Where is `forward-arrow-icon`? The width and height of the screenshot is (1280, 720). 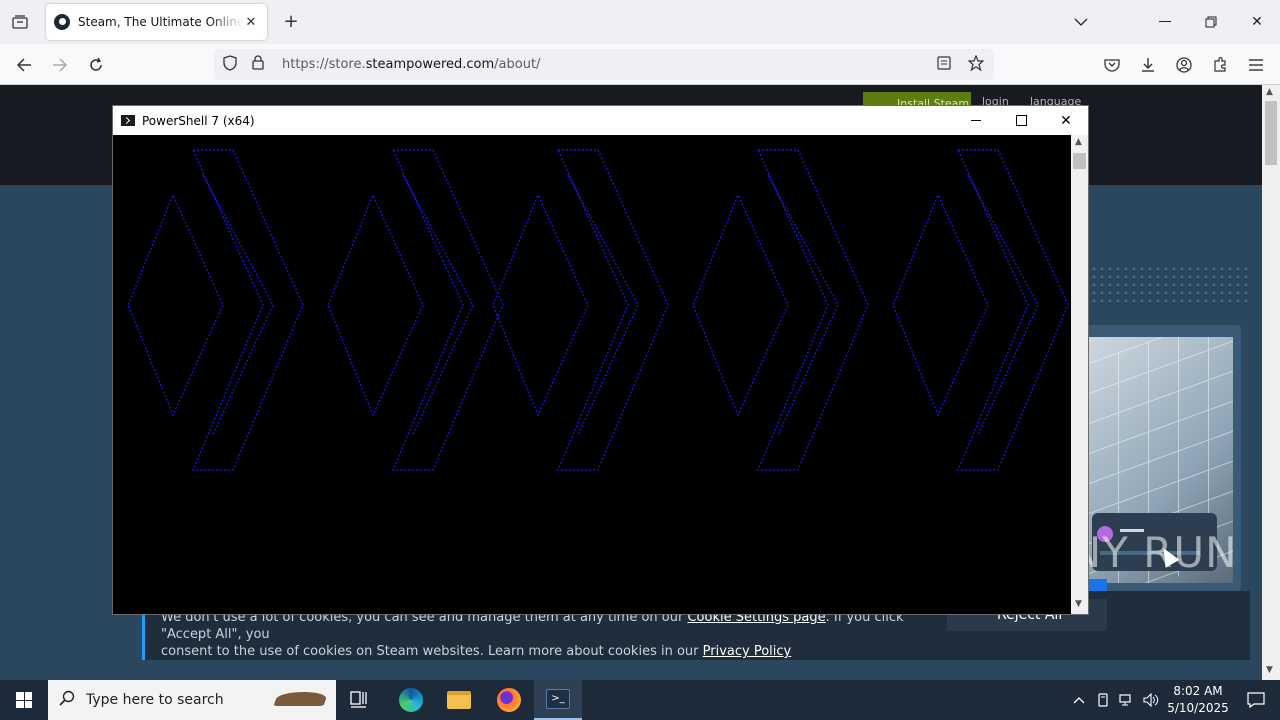 forward-arrow-icon is located at coordinates (60, 65).